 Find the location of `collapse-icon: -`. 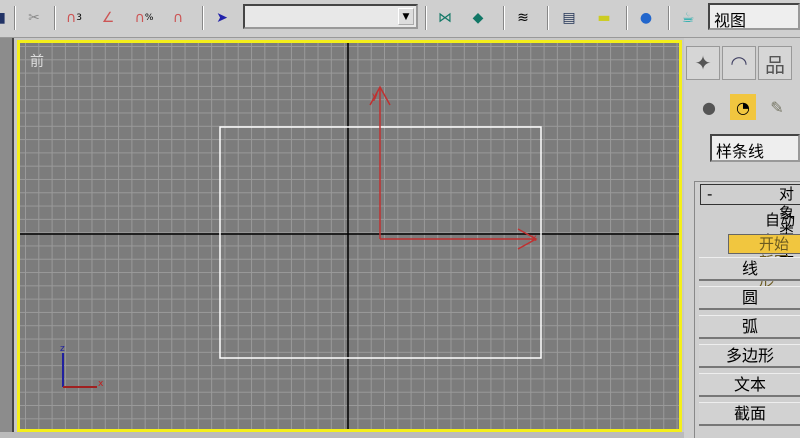

collapse-icon: - is located at coordinates (710, 194).